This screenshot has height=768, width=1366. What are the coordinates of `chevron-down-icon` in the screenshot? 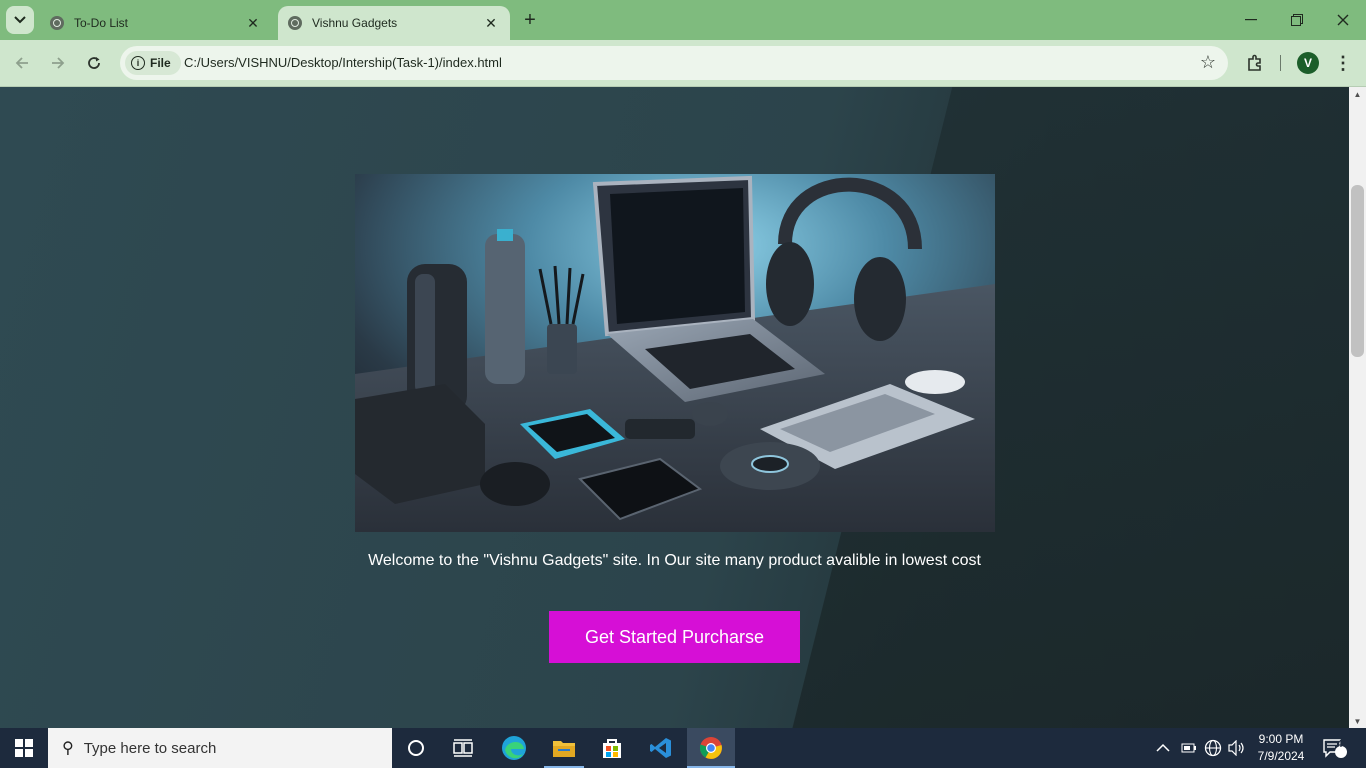 It's located at (20, 20).